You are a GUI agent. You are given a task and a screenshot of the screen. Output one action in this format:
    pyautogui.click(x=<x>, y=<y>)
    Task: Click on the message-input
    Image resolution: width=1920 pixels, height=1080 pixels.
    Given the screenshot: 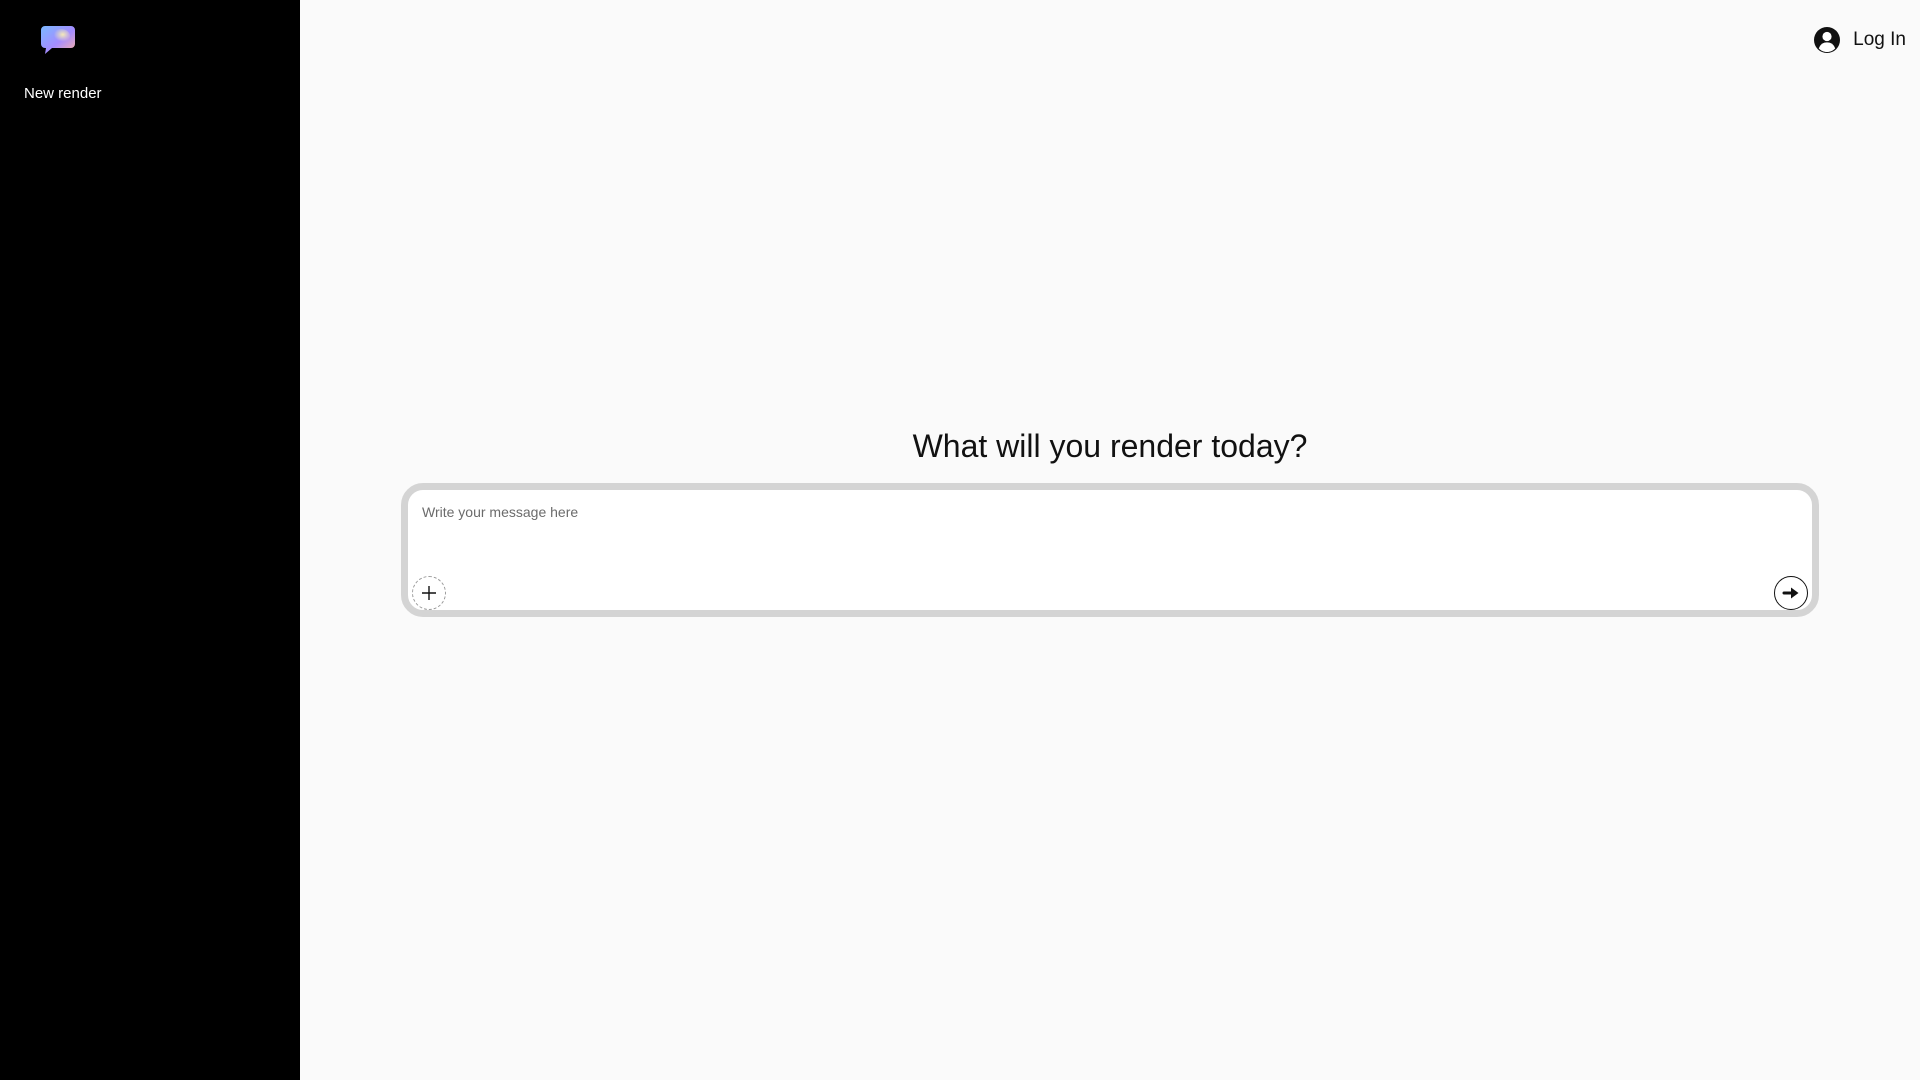 What is the action you would take?
    pyautogui.click(x=1107, y=524)
    